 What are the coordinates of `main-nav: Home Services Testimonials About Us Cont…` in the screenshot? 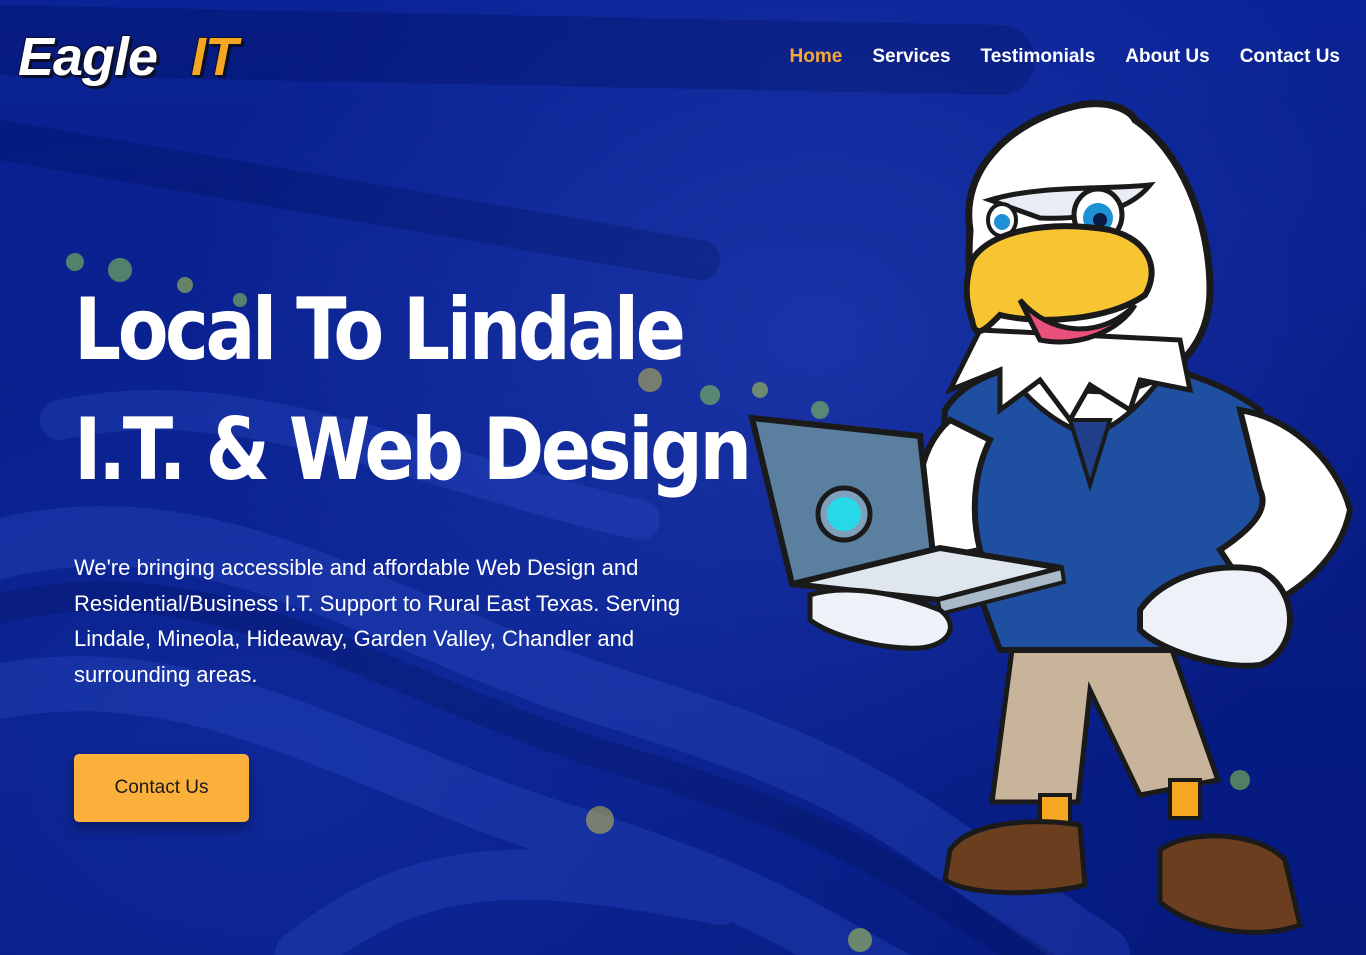 It's located at (1065, 57).